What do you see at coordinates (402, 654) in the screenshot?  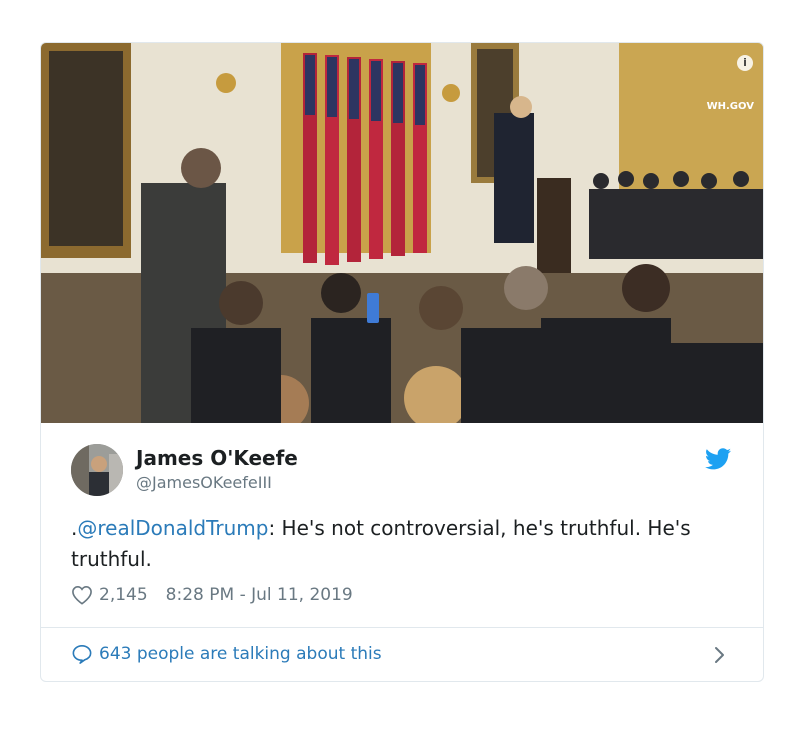 I see `tweet-footer: 643 people are talking about this` at bounding box center [402, 654].